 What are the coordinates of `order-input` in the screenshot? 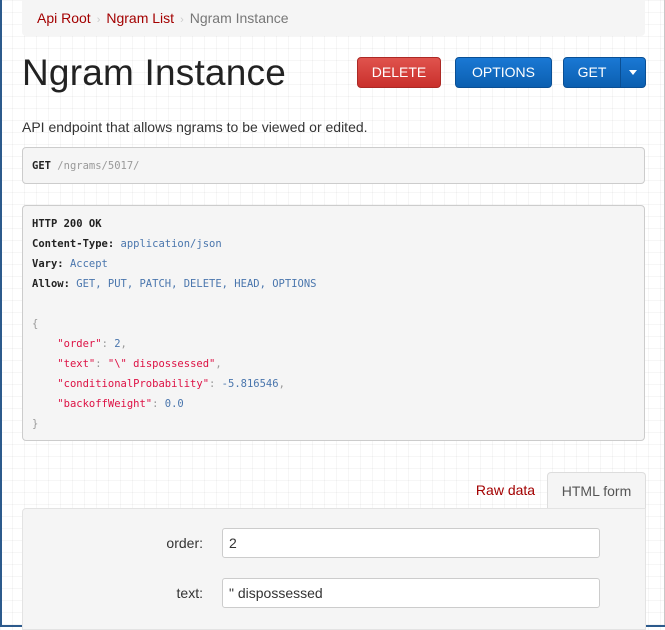 It's located at (411, 543).